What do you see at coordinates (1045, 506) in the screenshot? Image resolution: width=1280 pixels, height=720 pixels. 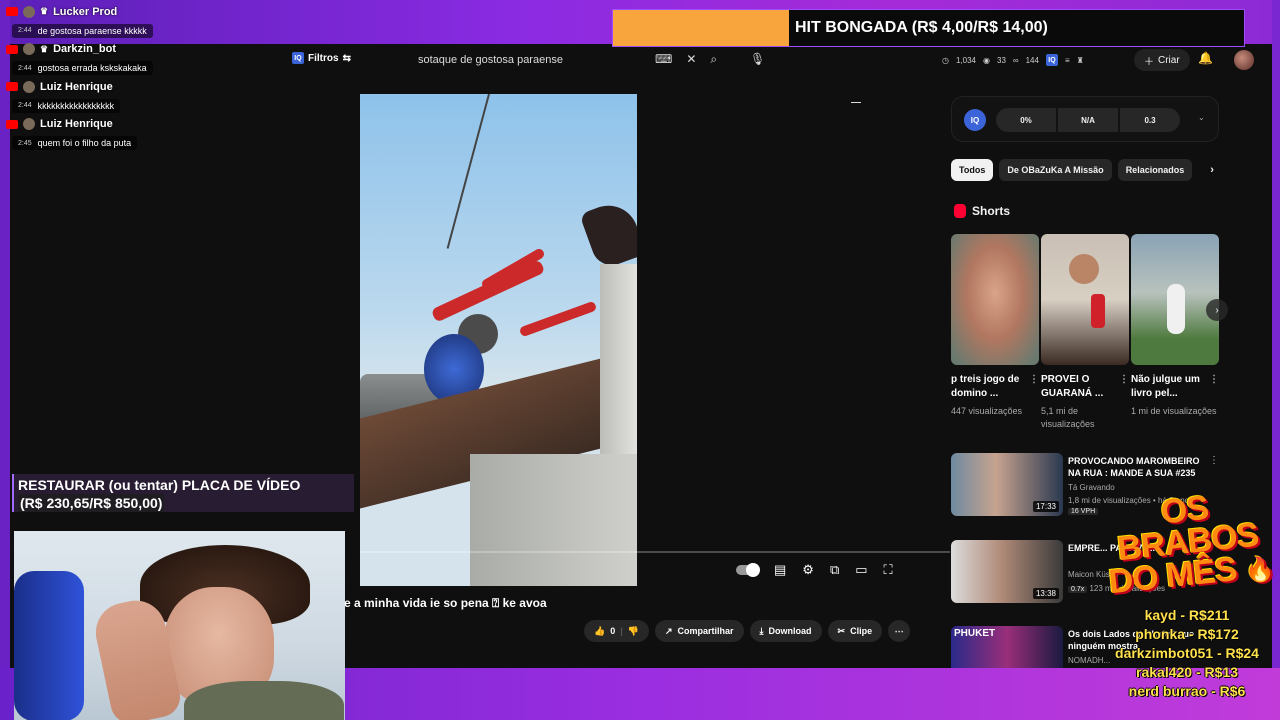 I see `rec-duration: 17:33` at bounding box center [1045, 506].